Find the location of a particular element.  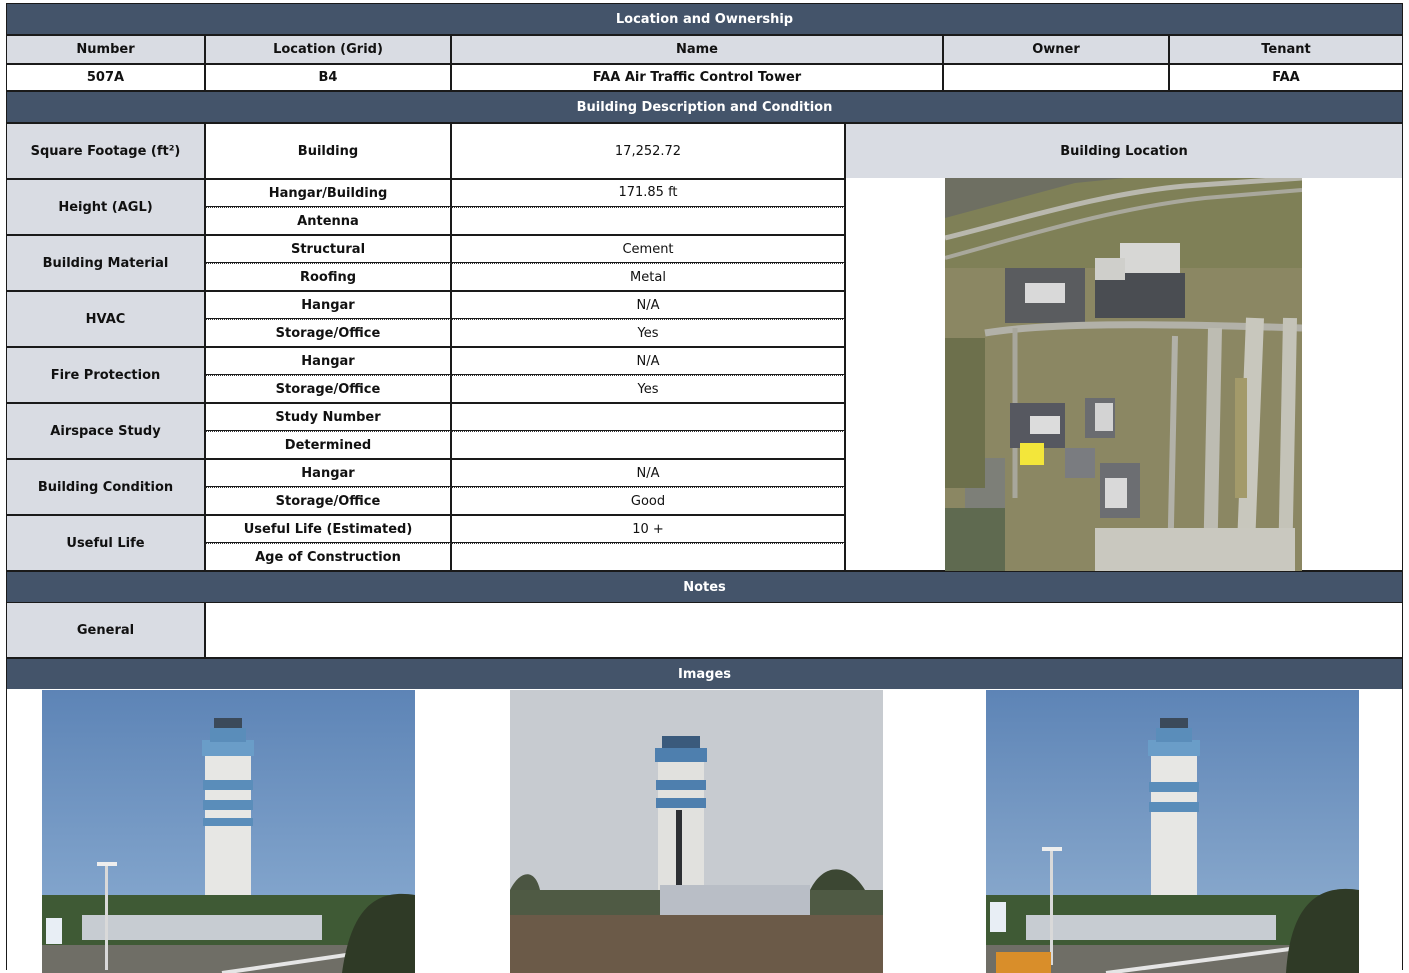

sub-antenna: Antenna is located at coordinates (328, 221).